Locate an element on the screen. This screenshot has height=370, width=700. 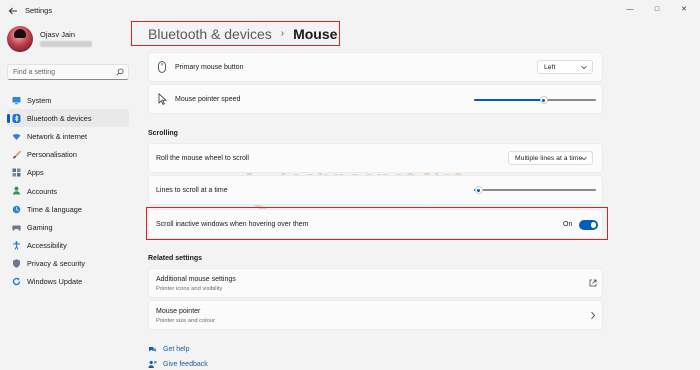
sidebar-item-bluetooth-devices: Bluetooth & devices is located at coordinates (68, 118).